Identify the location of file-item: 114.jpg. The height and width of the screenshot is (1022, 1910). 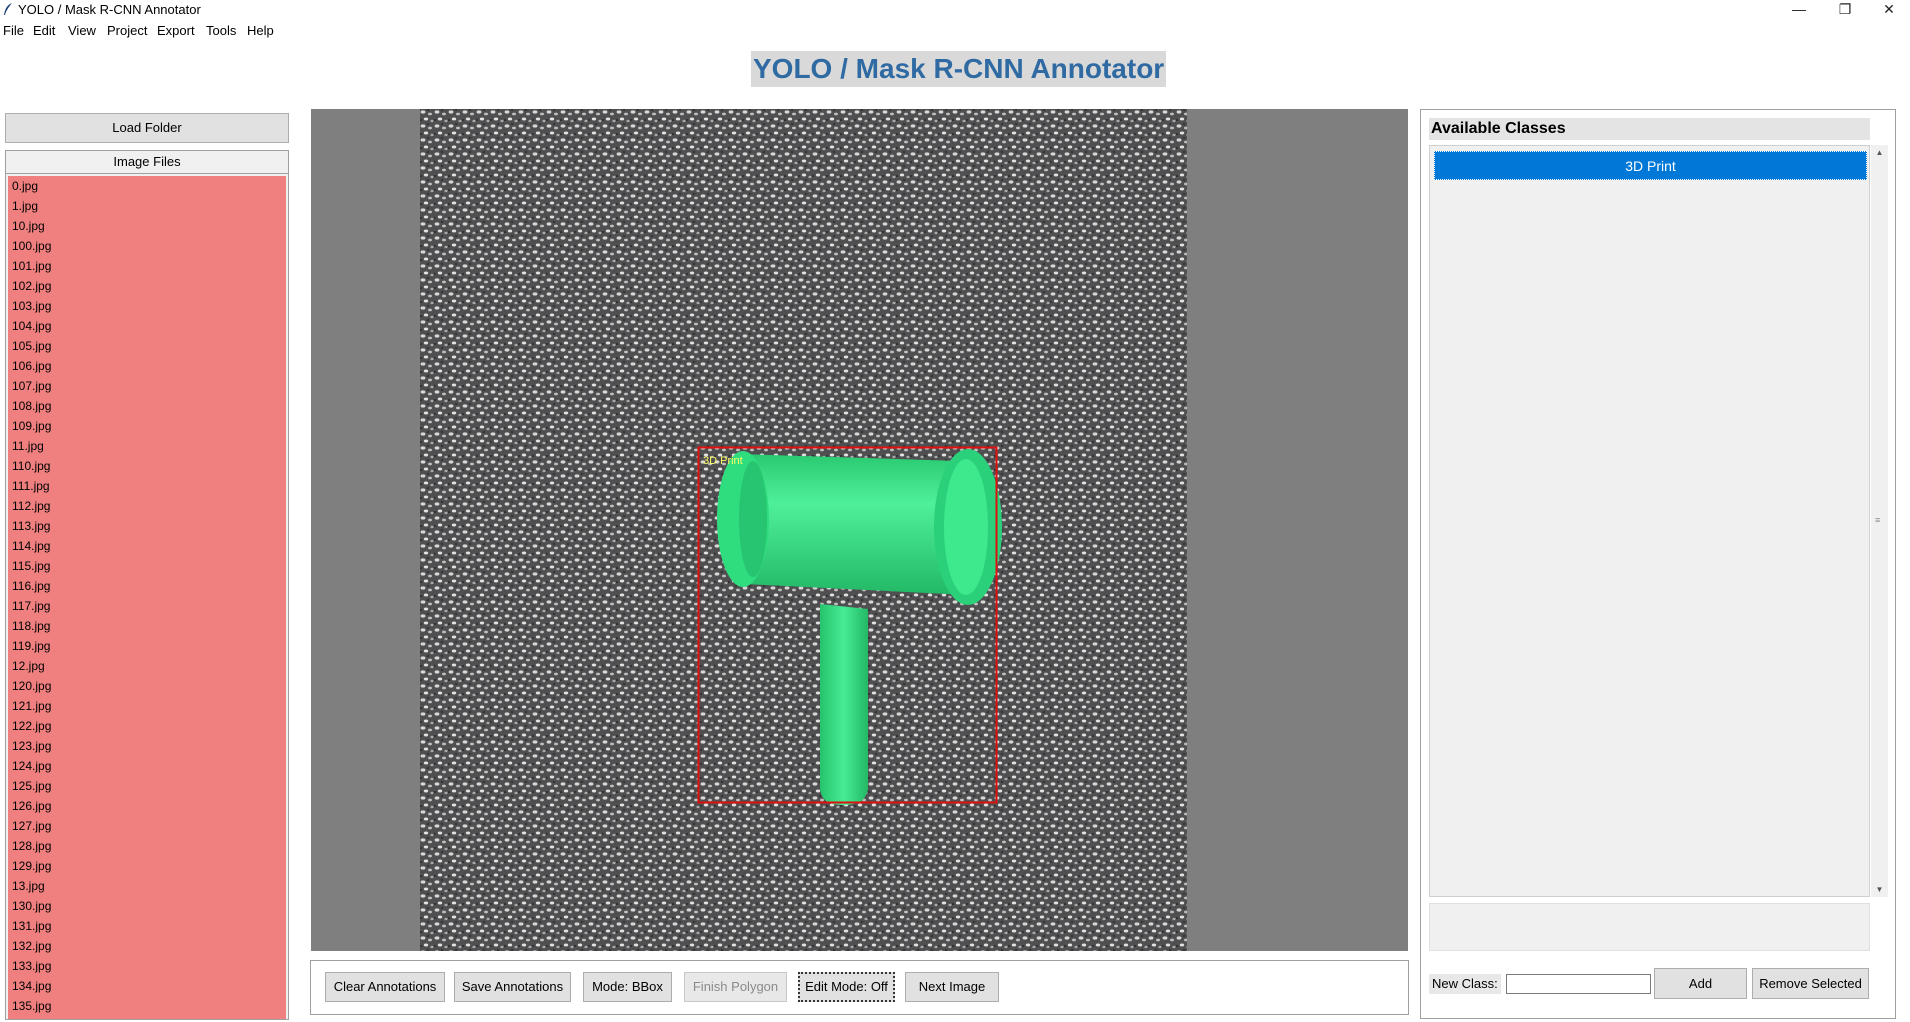
(147, 546).